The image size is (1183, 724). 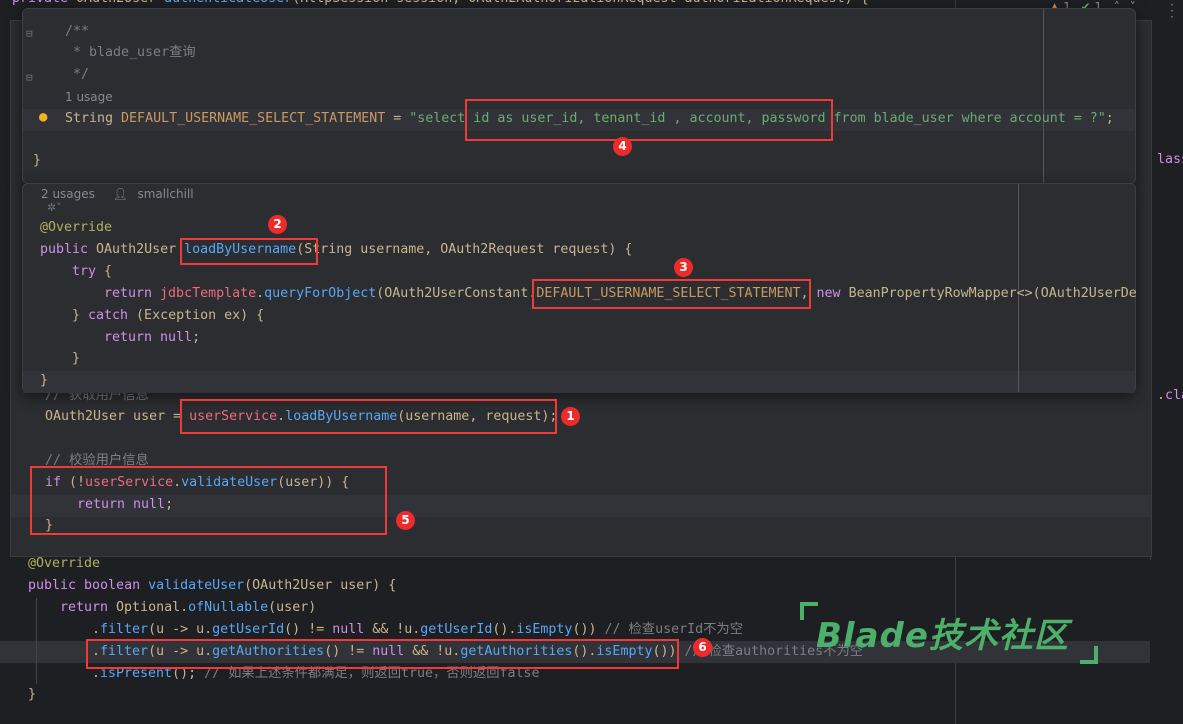 I want to click on margin-guide, so click(x=1043, y=96).